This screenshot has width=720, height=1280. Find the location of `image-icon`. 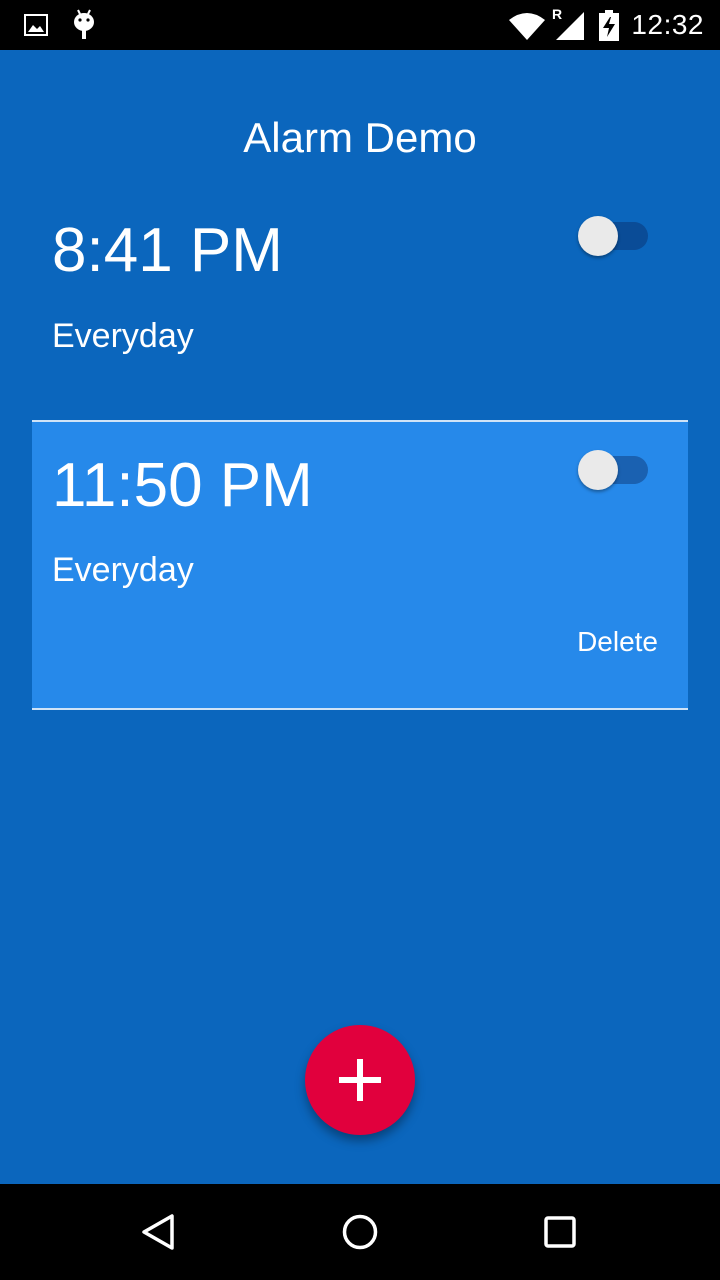

image-icon is located at coordinates (36, 27).